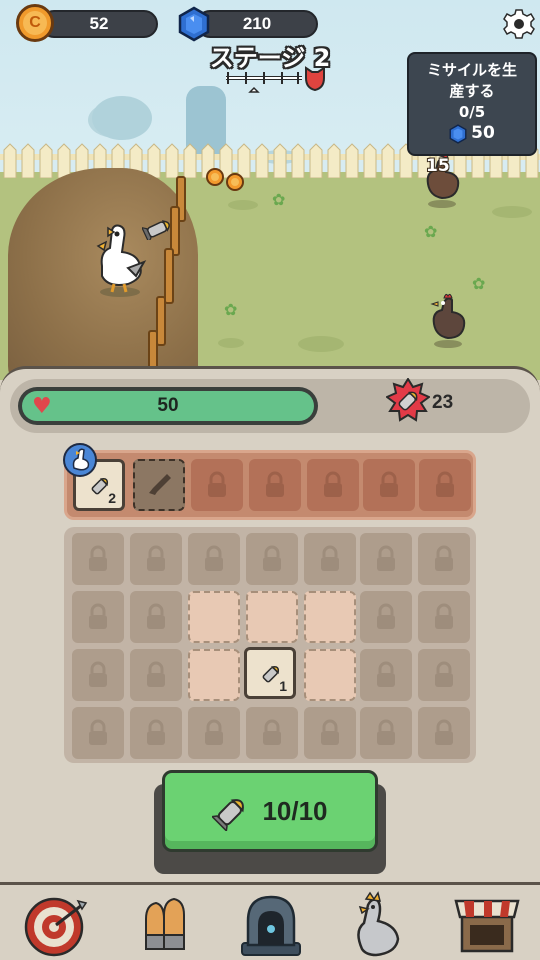  I want to click on dropped-coins, so click(225, 179).